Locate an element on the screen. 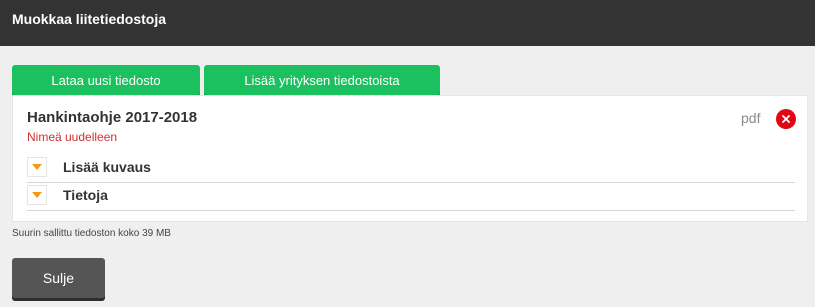 The height and width of the screenshot is (307, 815). add-description-toggle: Lisää kuvaus is located at coordinates (411, 169).